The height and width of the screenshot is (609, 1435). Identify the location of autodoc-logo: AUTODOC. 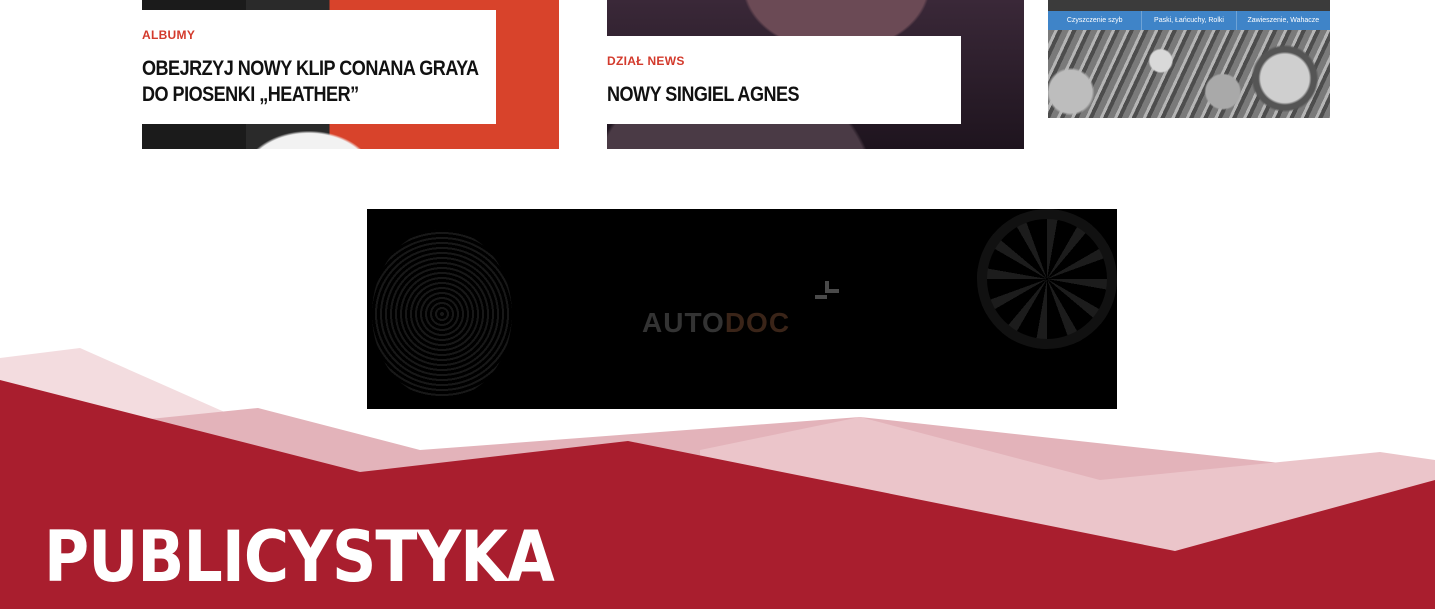
(716, 323).